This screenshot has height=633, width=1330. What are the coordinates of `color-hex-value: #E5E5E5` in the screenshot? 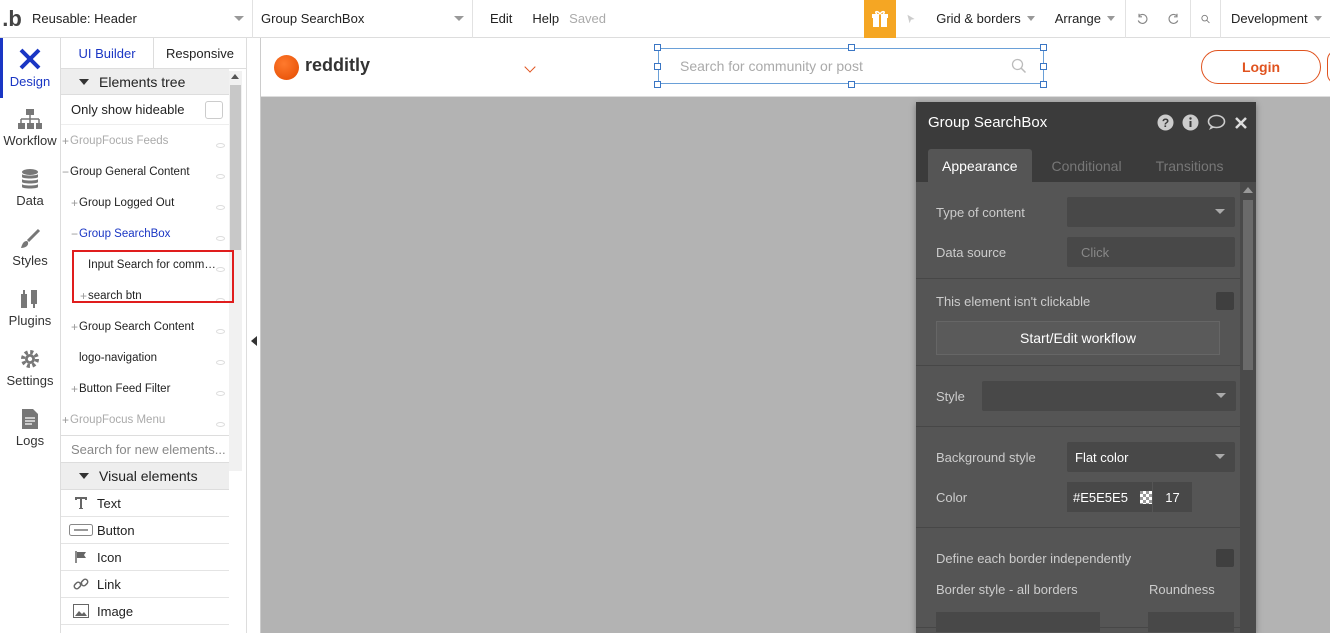 It's located at (1100, 497).